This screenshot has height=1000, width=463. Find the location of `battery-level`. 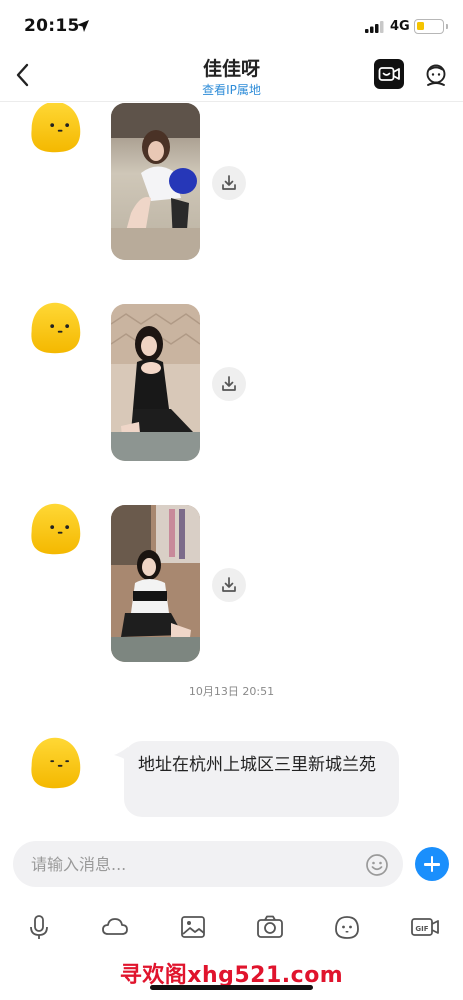

battery-level is located at coordinates (420, 26).